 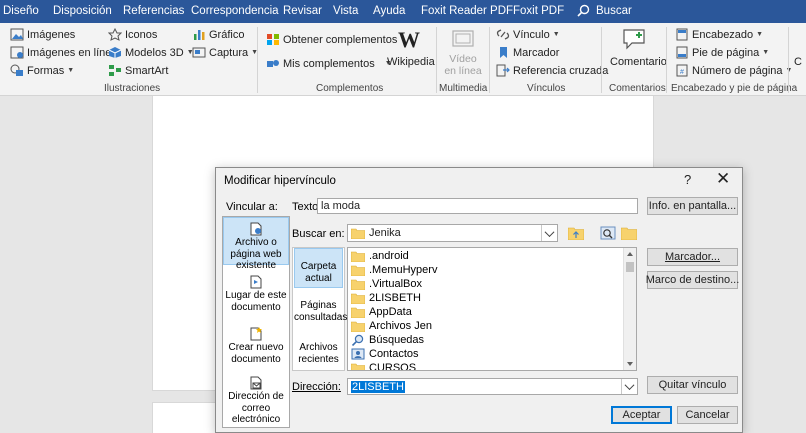 I want to click on store-icon, so click(x=273, y=39).